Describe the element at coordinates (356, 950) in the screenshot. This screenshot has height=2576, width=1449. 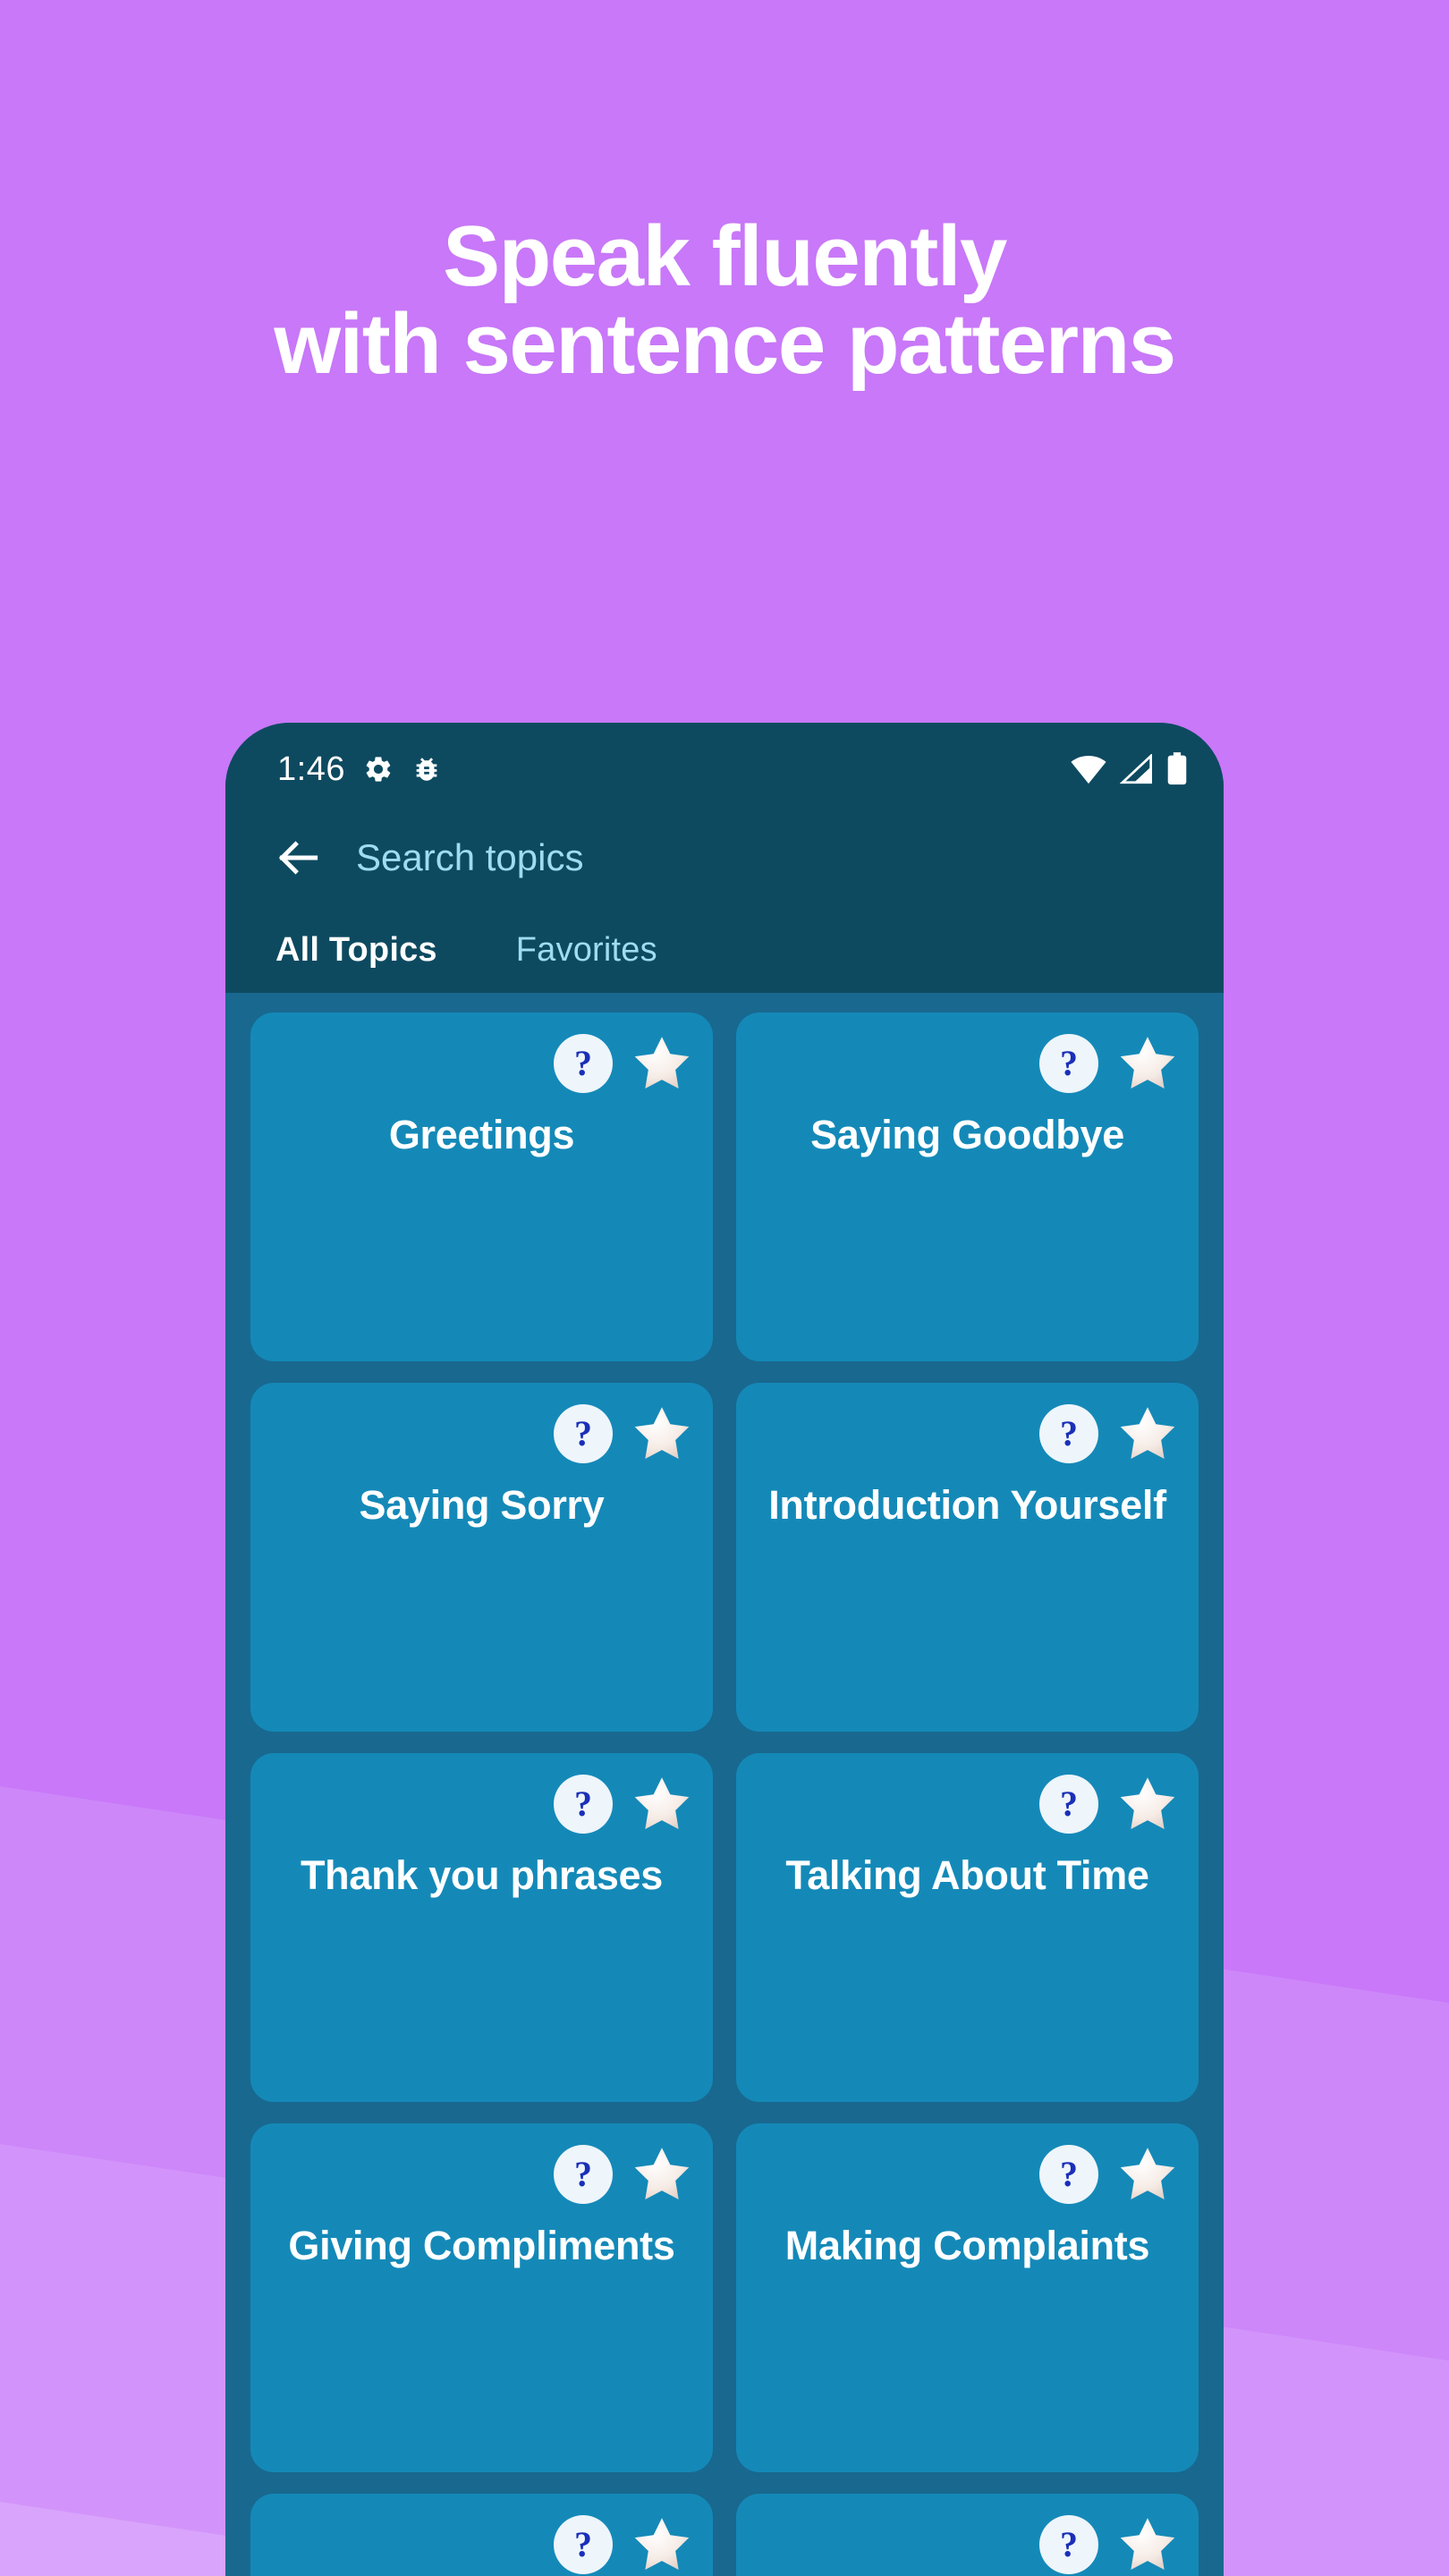
I see `tab-all-topics: All Topics` at that location.